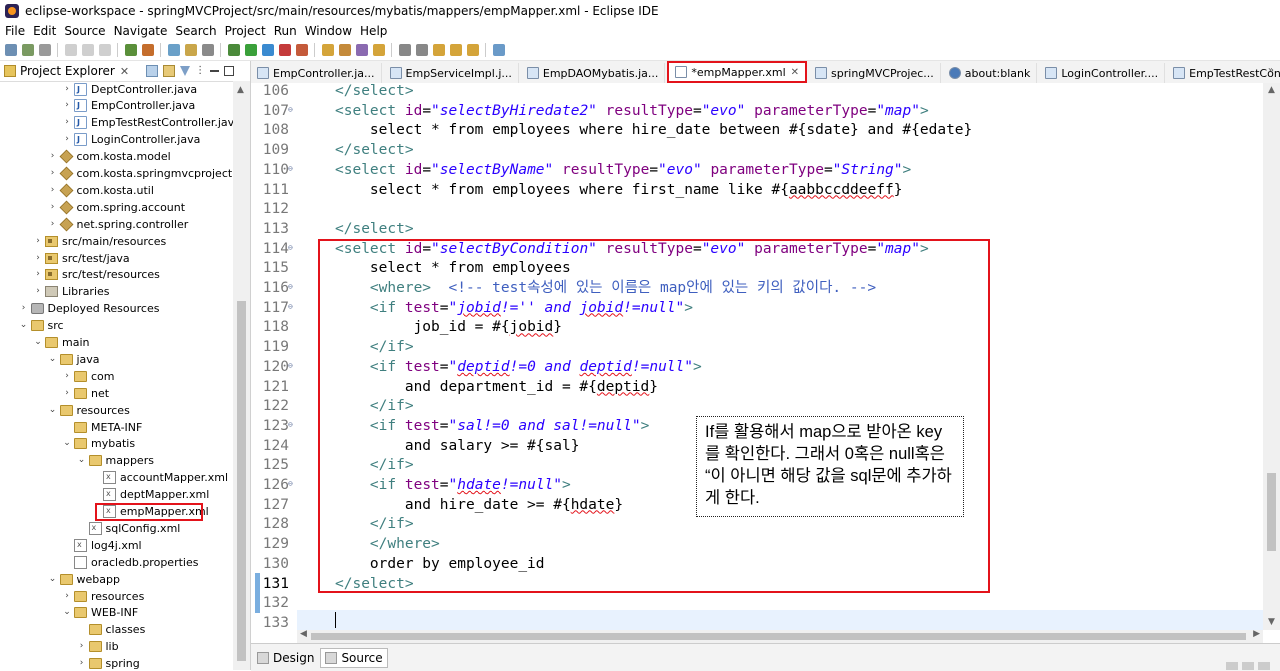 Image resolution: width=1280 pixels, height=671 pixels. I want to click on external-tools-icon, so click(302, 50).